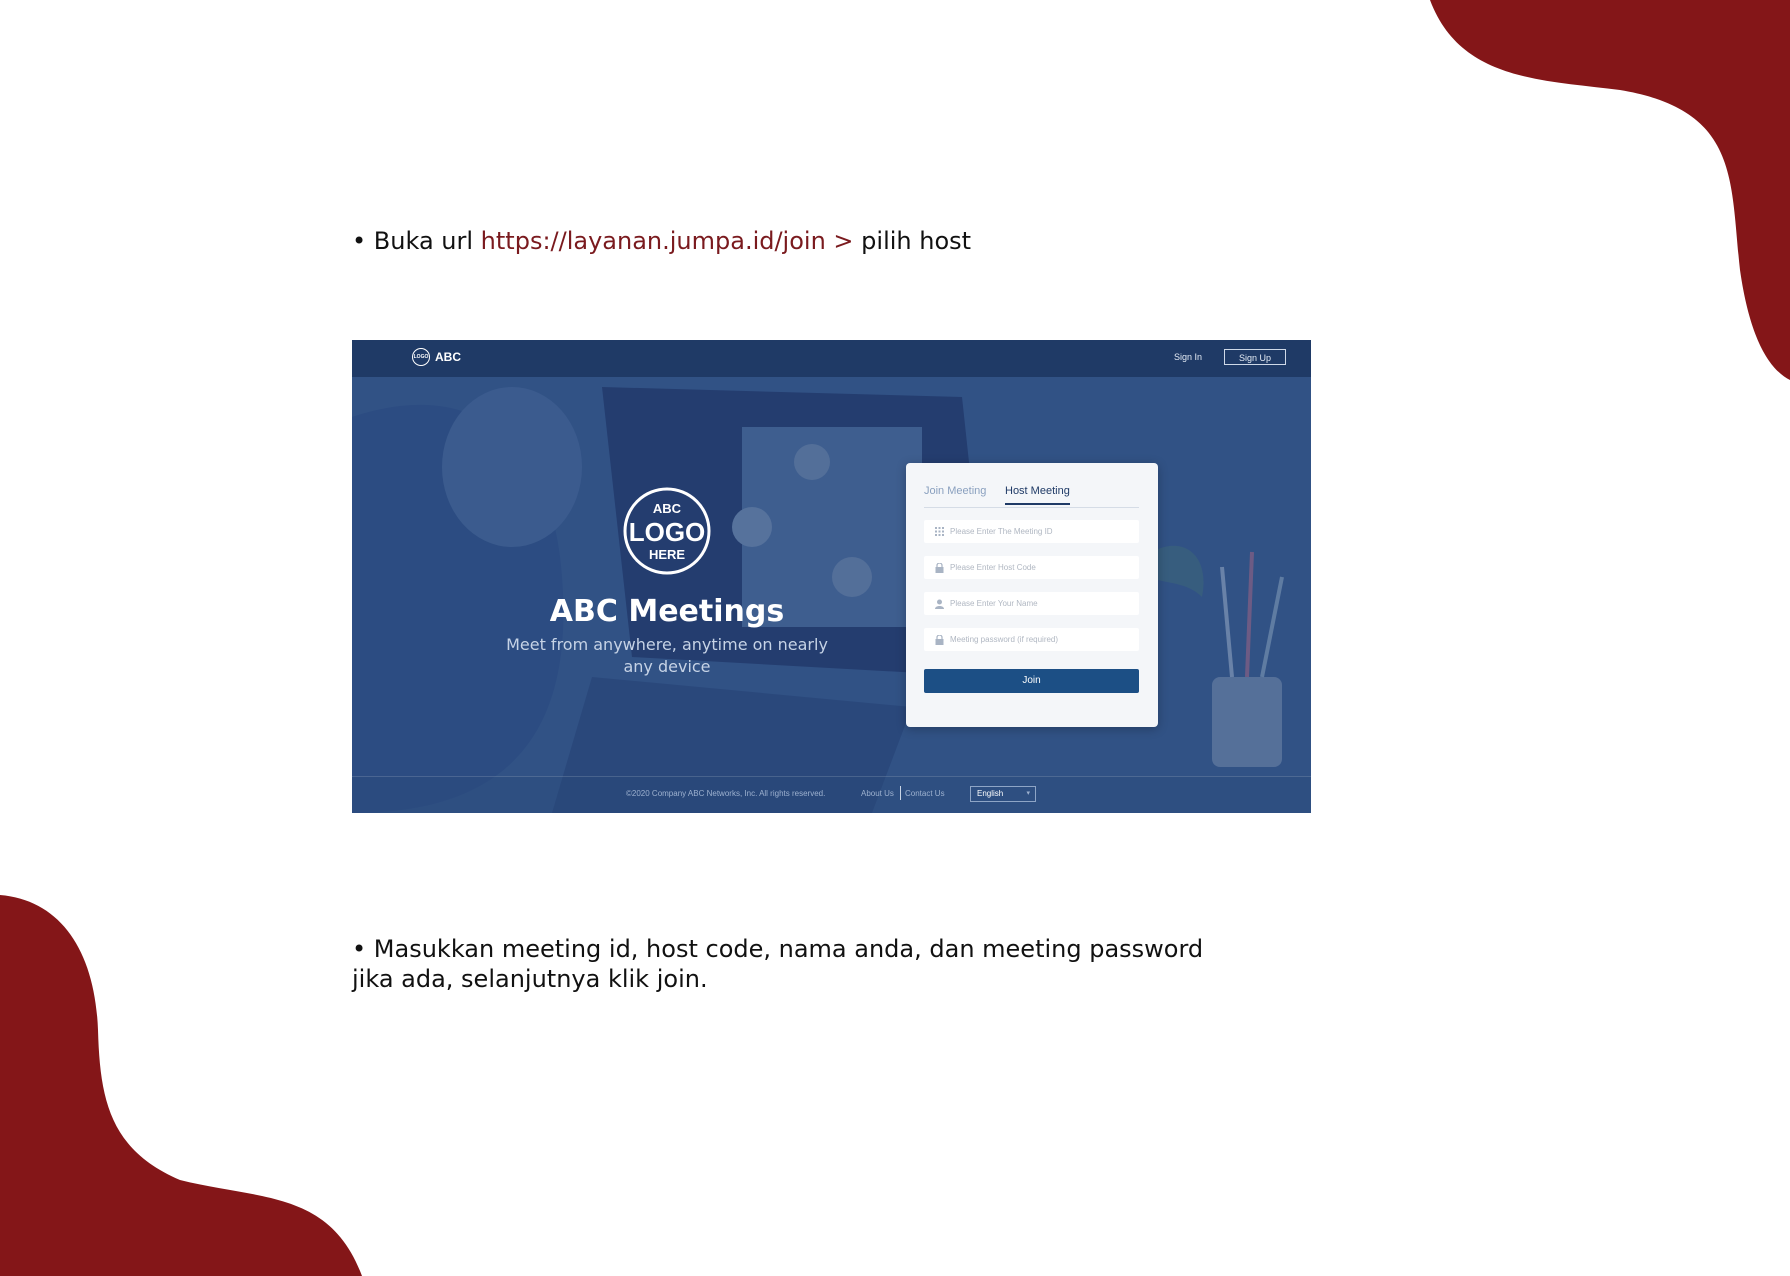  I want to click on footer-divider, so click(900, 793).